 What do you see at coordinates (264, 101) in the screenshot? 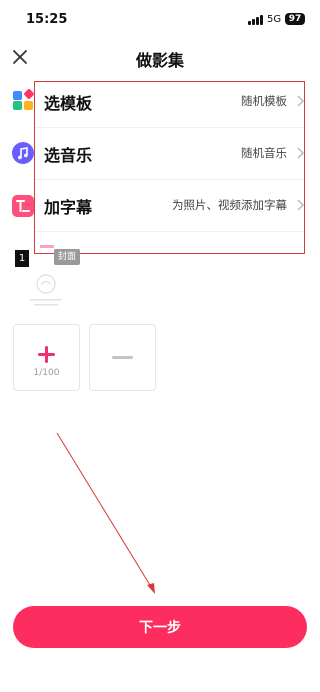
I see `menu-item-value: 随机模板` at bounding box center [264, 101].